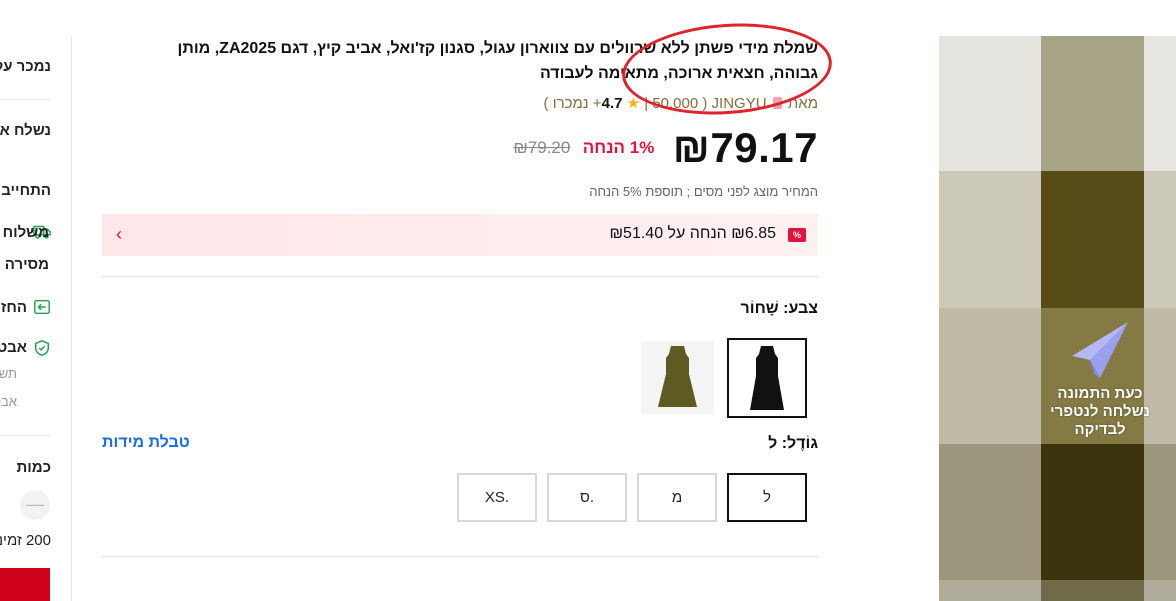  I want to click on black-dress-image, so click(767, 378).